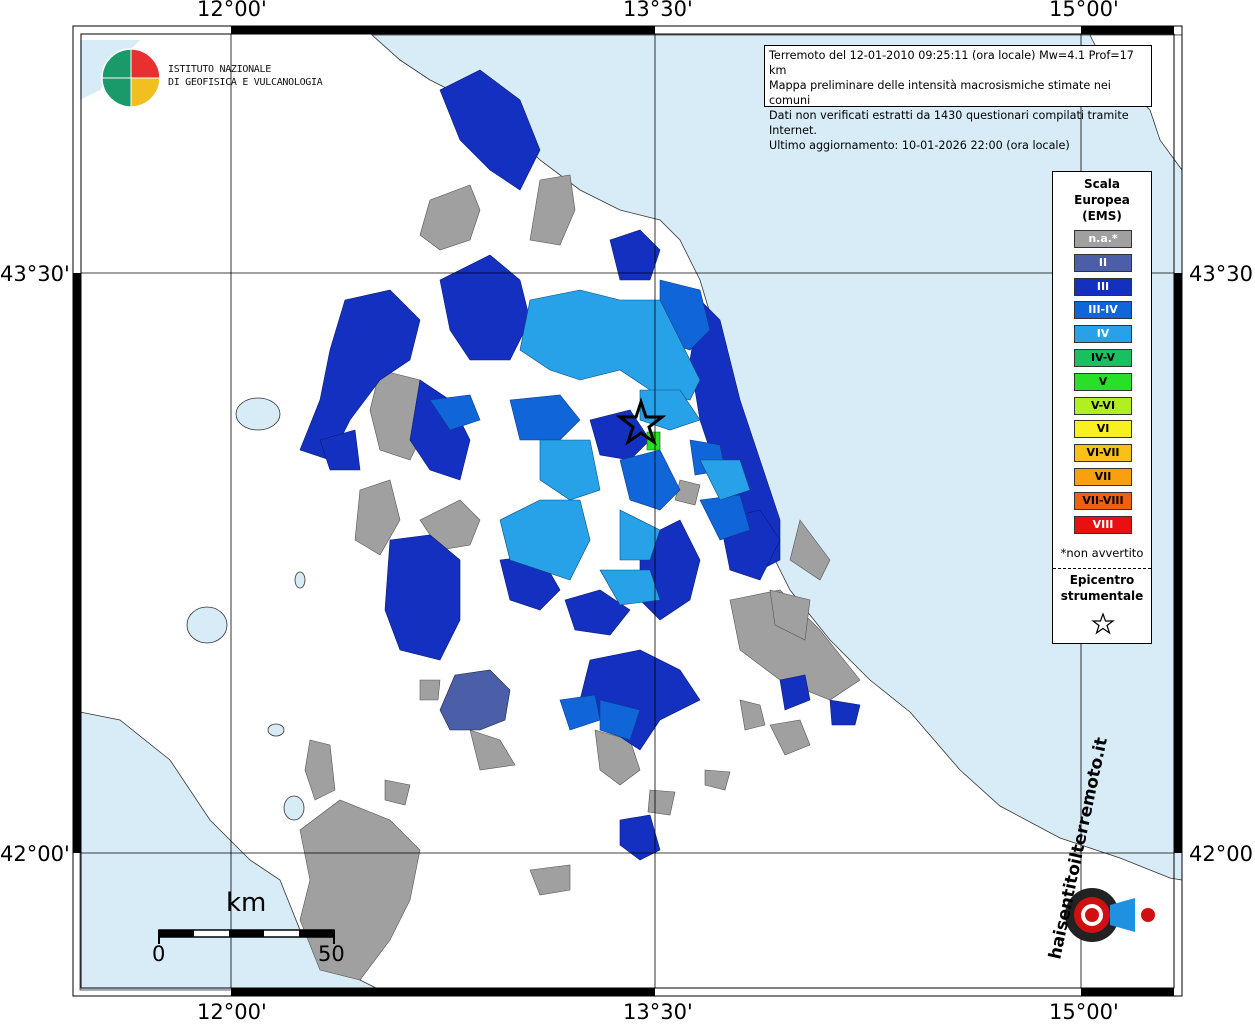 This screenshot has height=1024, width=1255. I want to click on scale-min: 0, so click(159, 954).